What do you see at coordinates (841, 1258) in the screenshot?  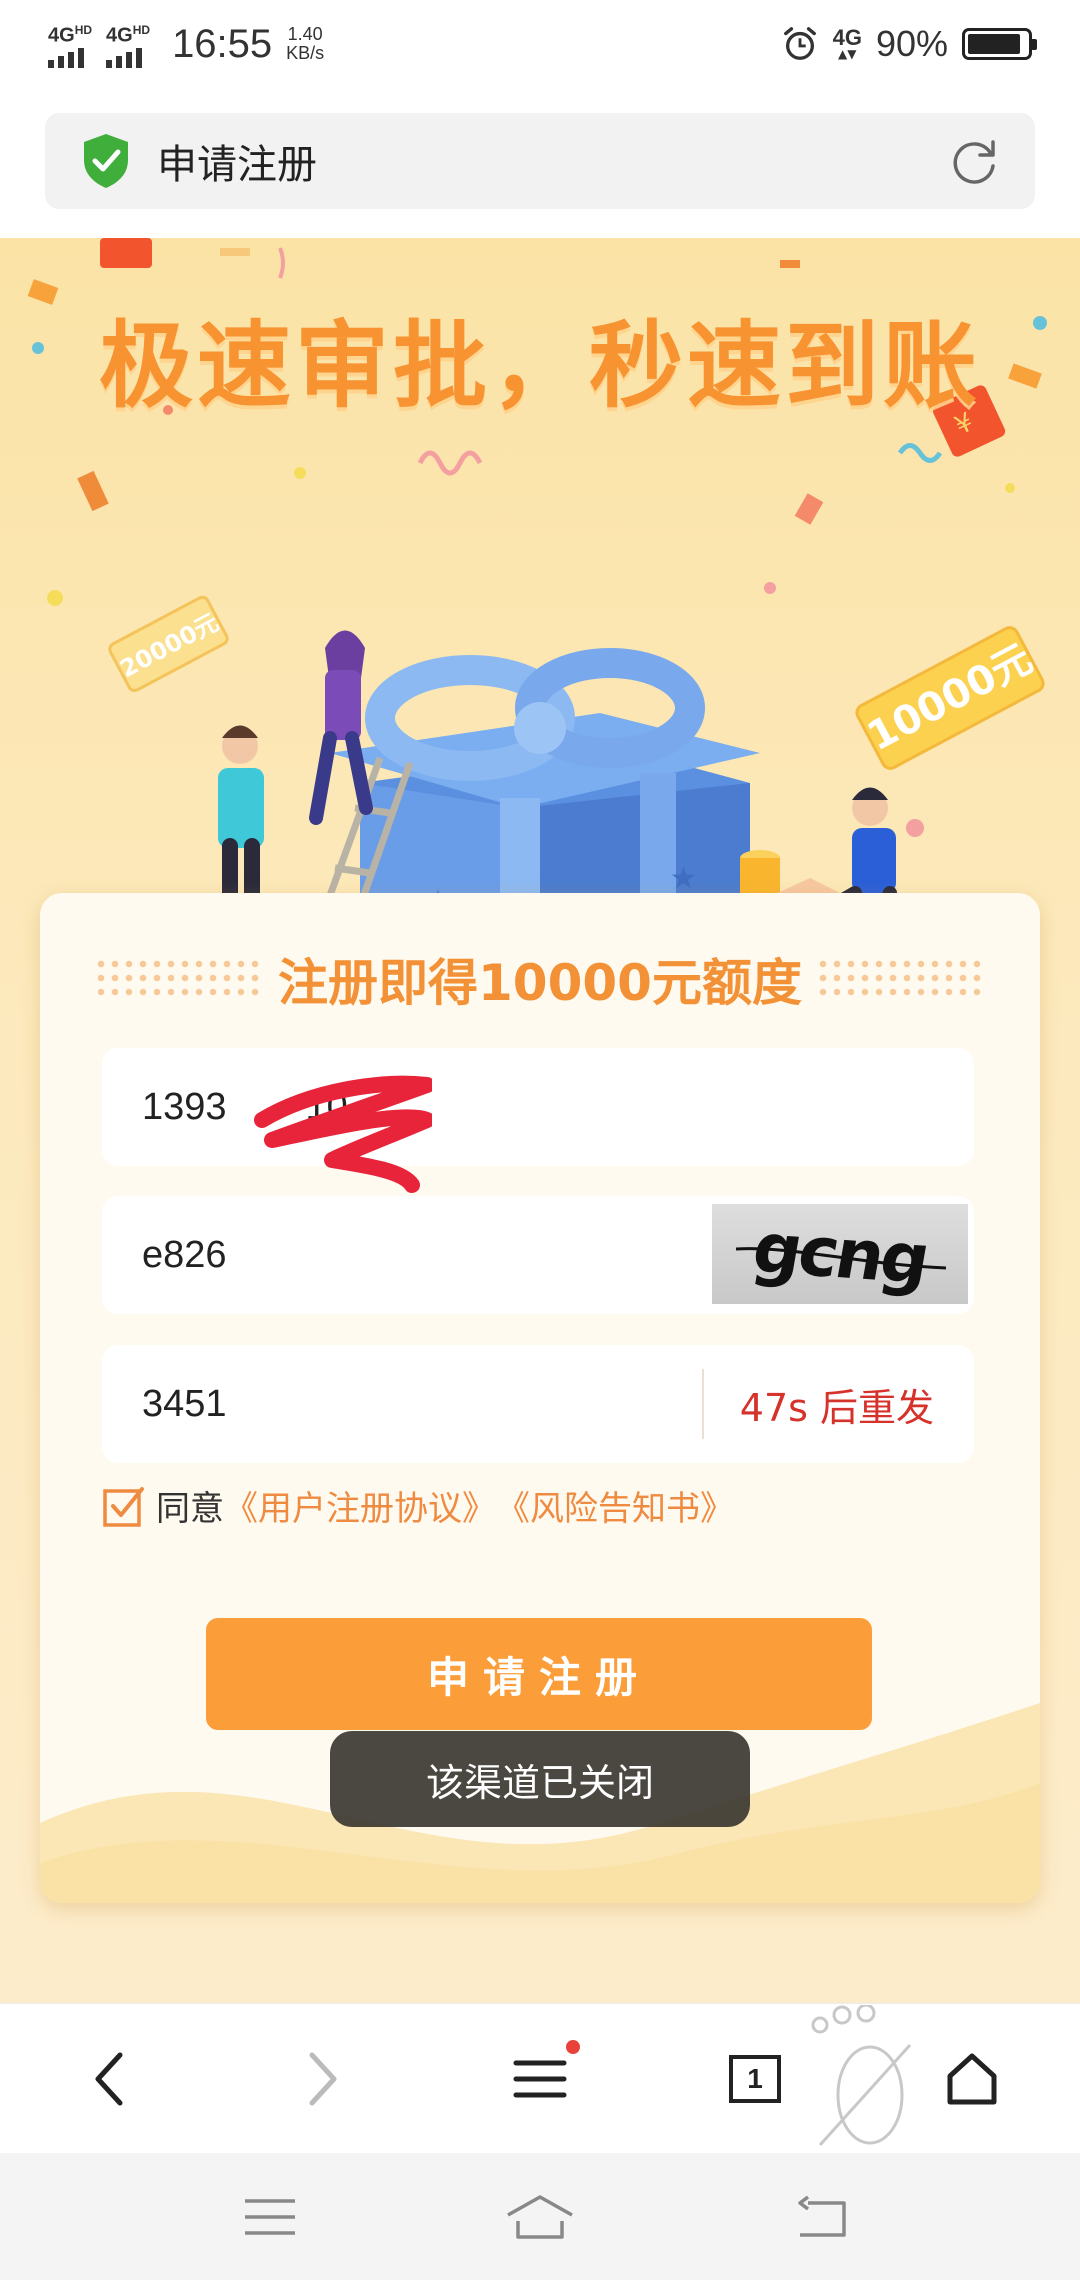 I see `captcha-noise` at bounding box center [841, 1258].